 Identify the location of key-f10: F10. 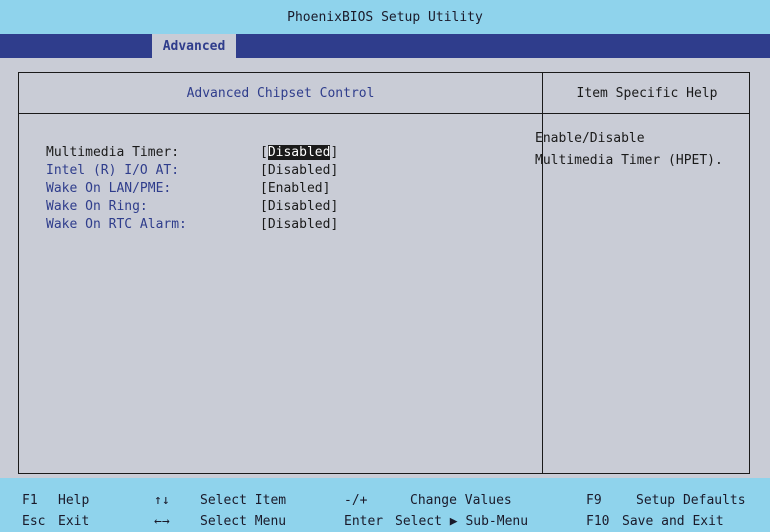
(598, 521).